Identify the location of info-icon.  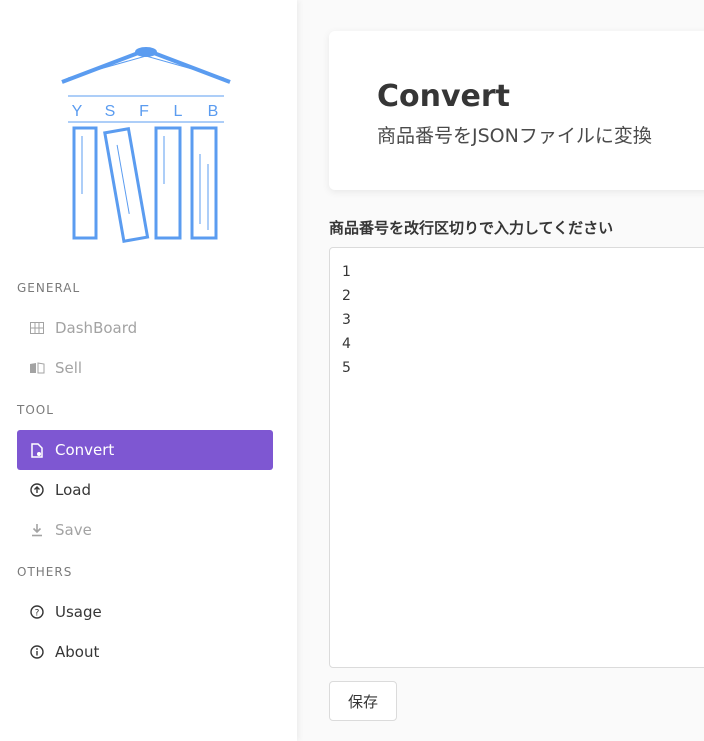
(37, 652).